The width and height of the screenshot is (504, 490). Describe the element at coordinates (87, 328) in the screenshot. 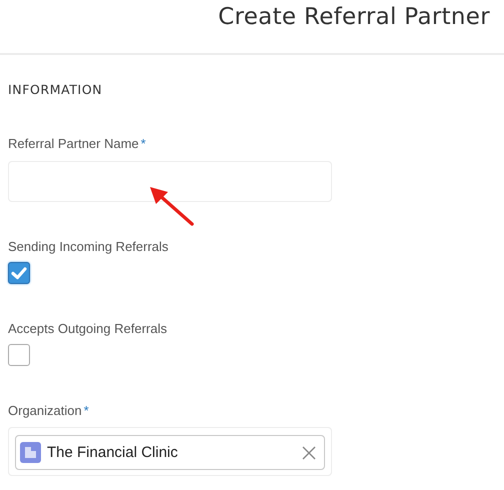

I see `field-label: Accepts Outgoing Referrals` at that location.